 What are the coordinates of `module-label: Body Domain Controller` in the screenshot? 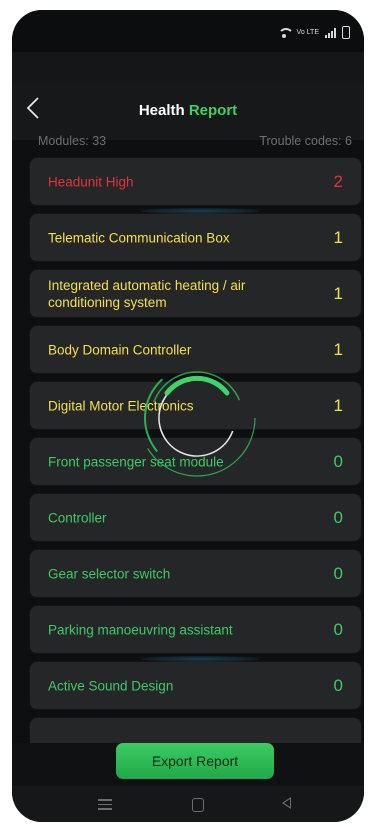 It's located at (120, 349).